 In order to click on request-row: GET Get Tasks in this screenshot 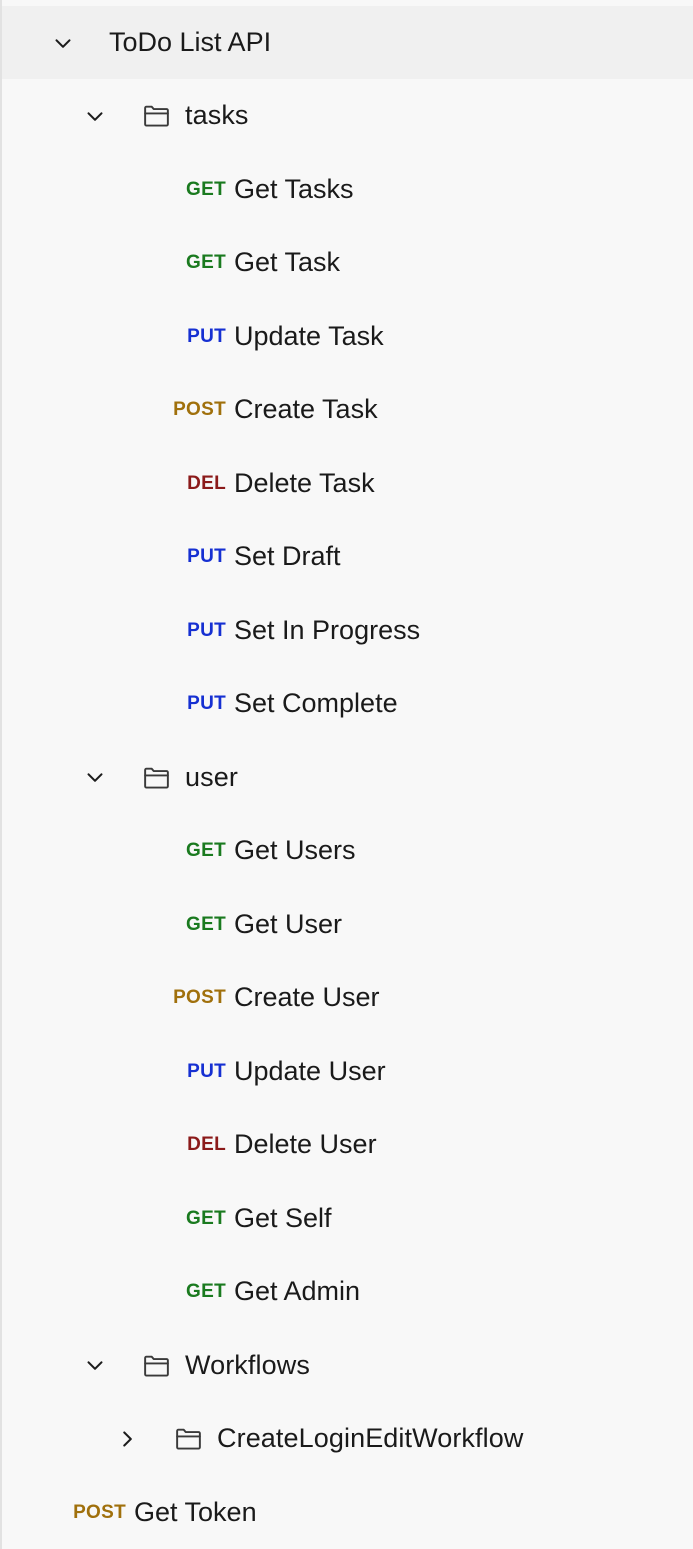, I will do `click(347, 190)`.